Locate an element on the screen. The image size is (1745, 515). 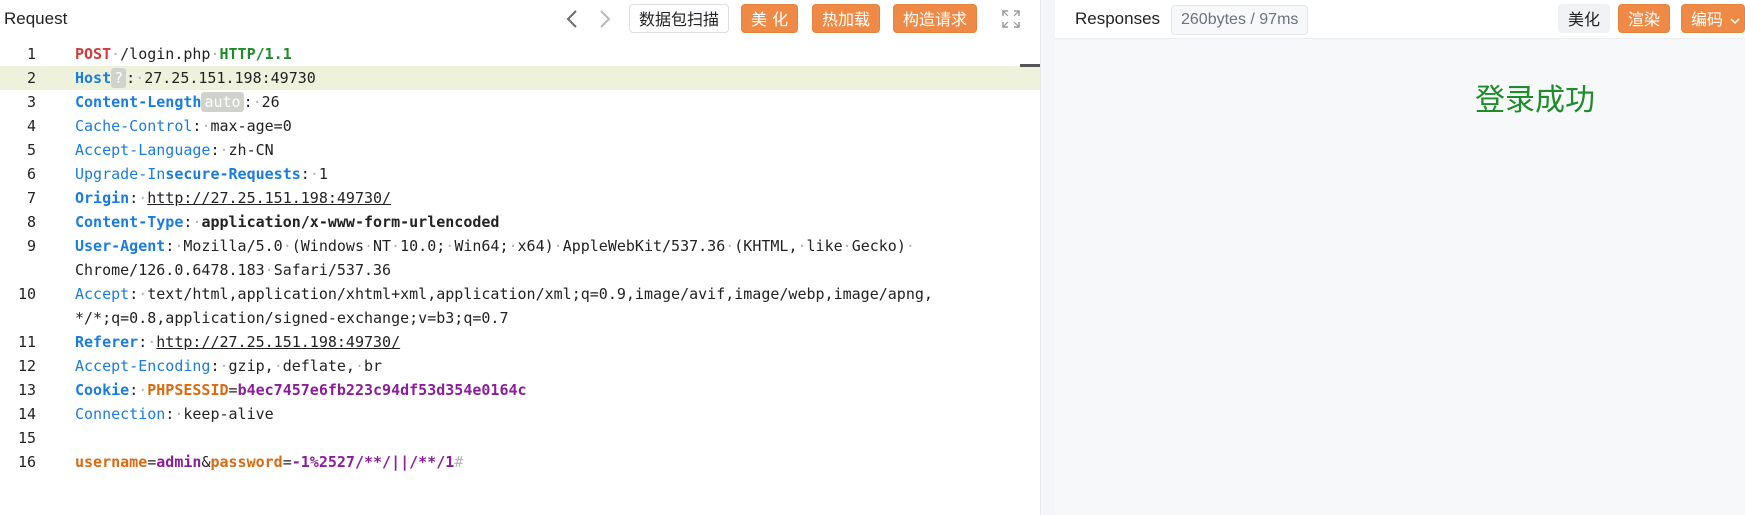
code-line: 15 is located at coordinates (520, 438).